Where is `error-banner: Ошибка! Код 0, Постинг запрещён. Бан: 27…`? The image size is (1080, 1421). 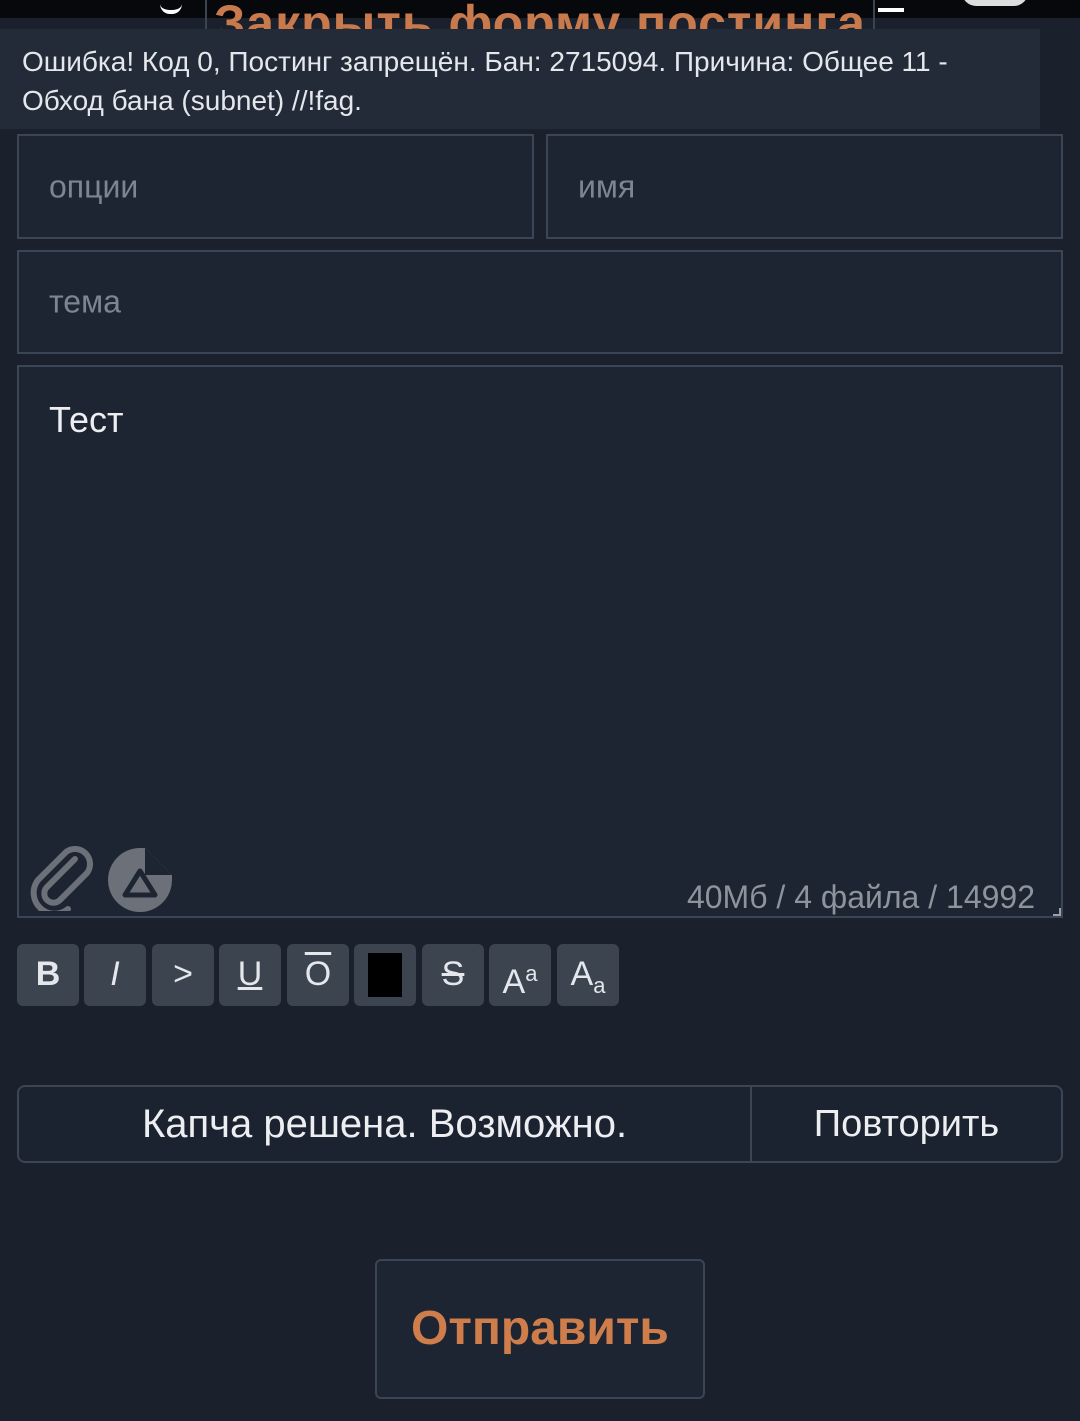
error-banner: Ошибка! Код 0, Постинг запрещён. Бан: 27… is located at coordinates (520, 79).